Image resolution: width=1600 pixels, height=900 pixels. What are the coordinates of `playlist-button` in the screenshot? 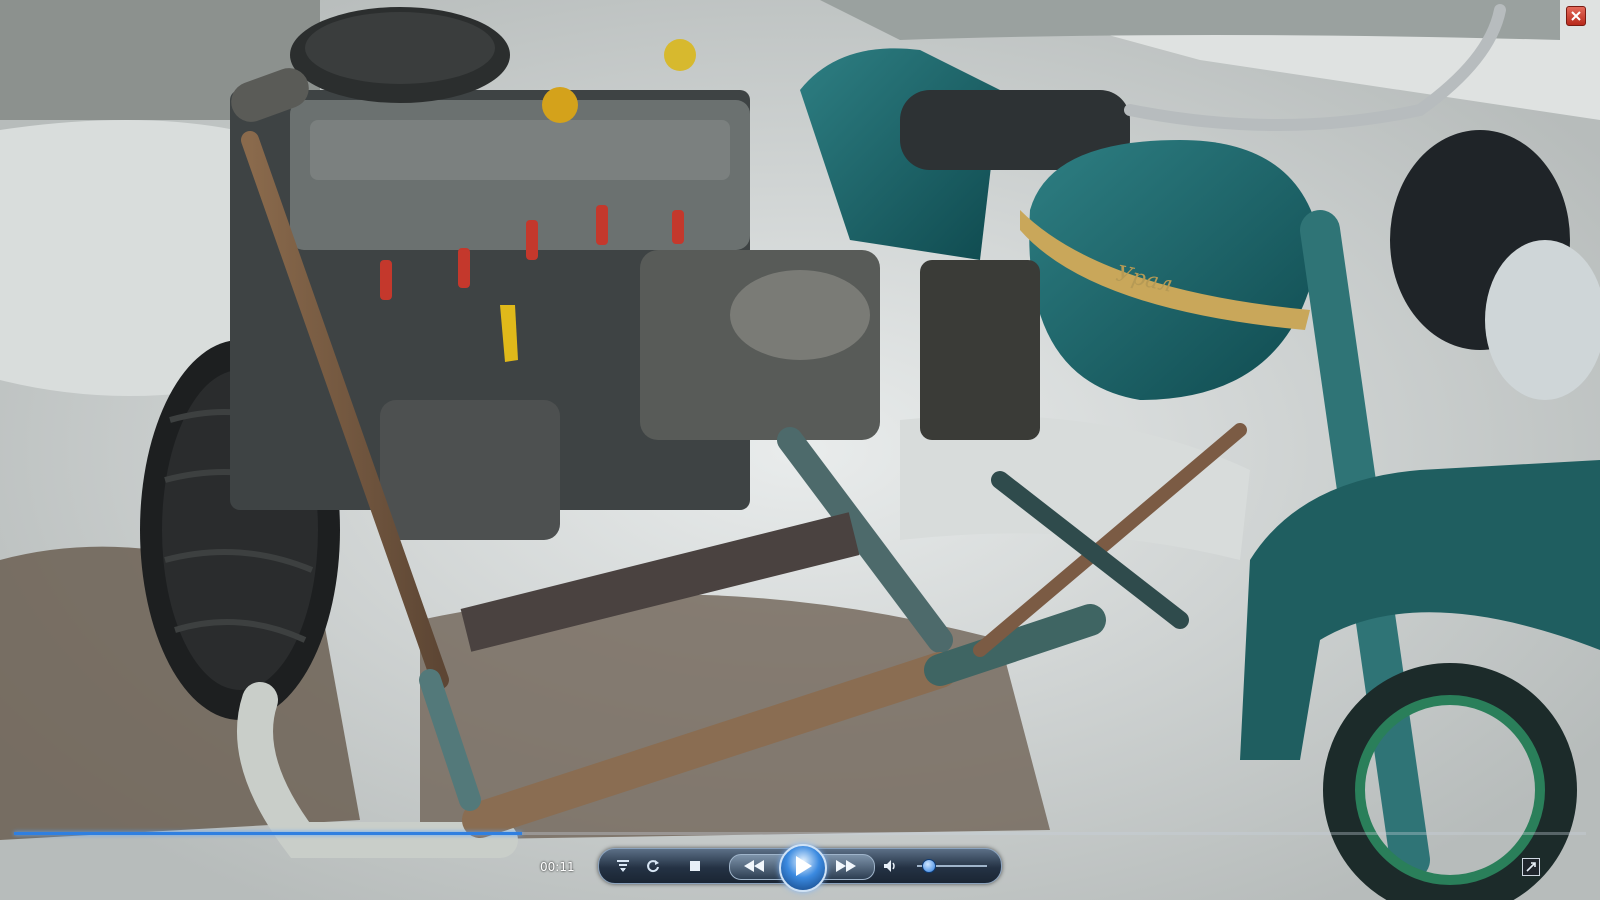 It's located at (623, 866).